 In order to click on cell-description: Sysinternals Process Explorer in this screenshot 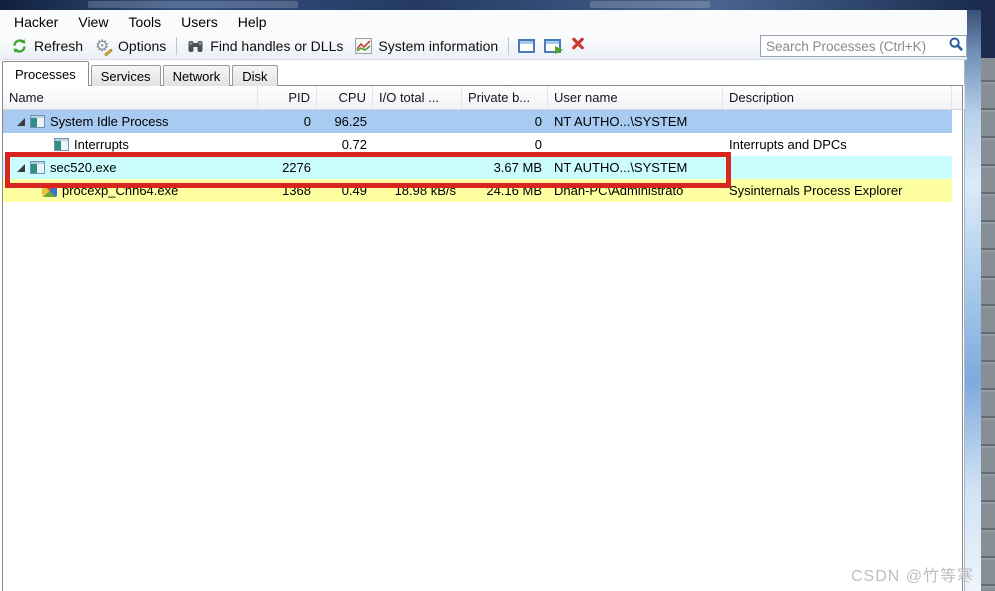, I will do `click(837, 190)`.